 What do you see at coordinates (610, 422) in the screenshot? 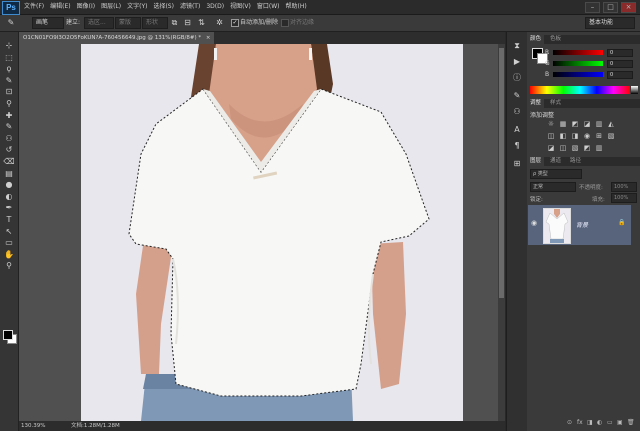
I see `layers-footer-icon-4: ▭` at bounding box center [610, 422].